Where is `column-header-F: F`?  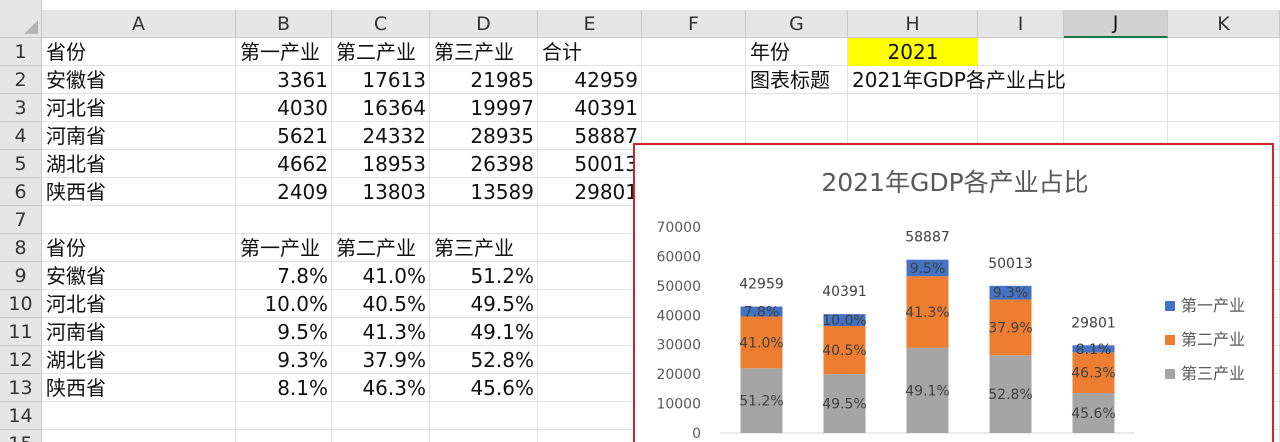
column-header-F: F is located at coordinates (694, 24).